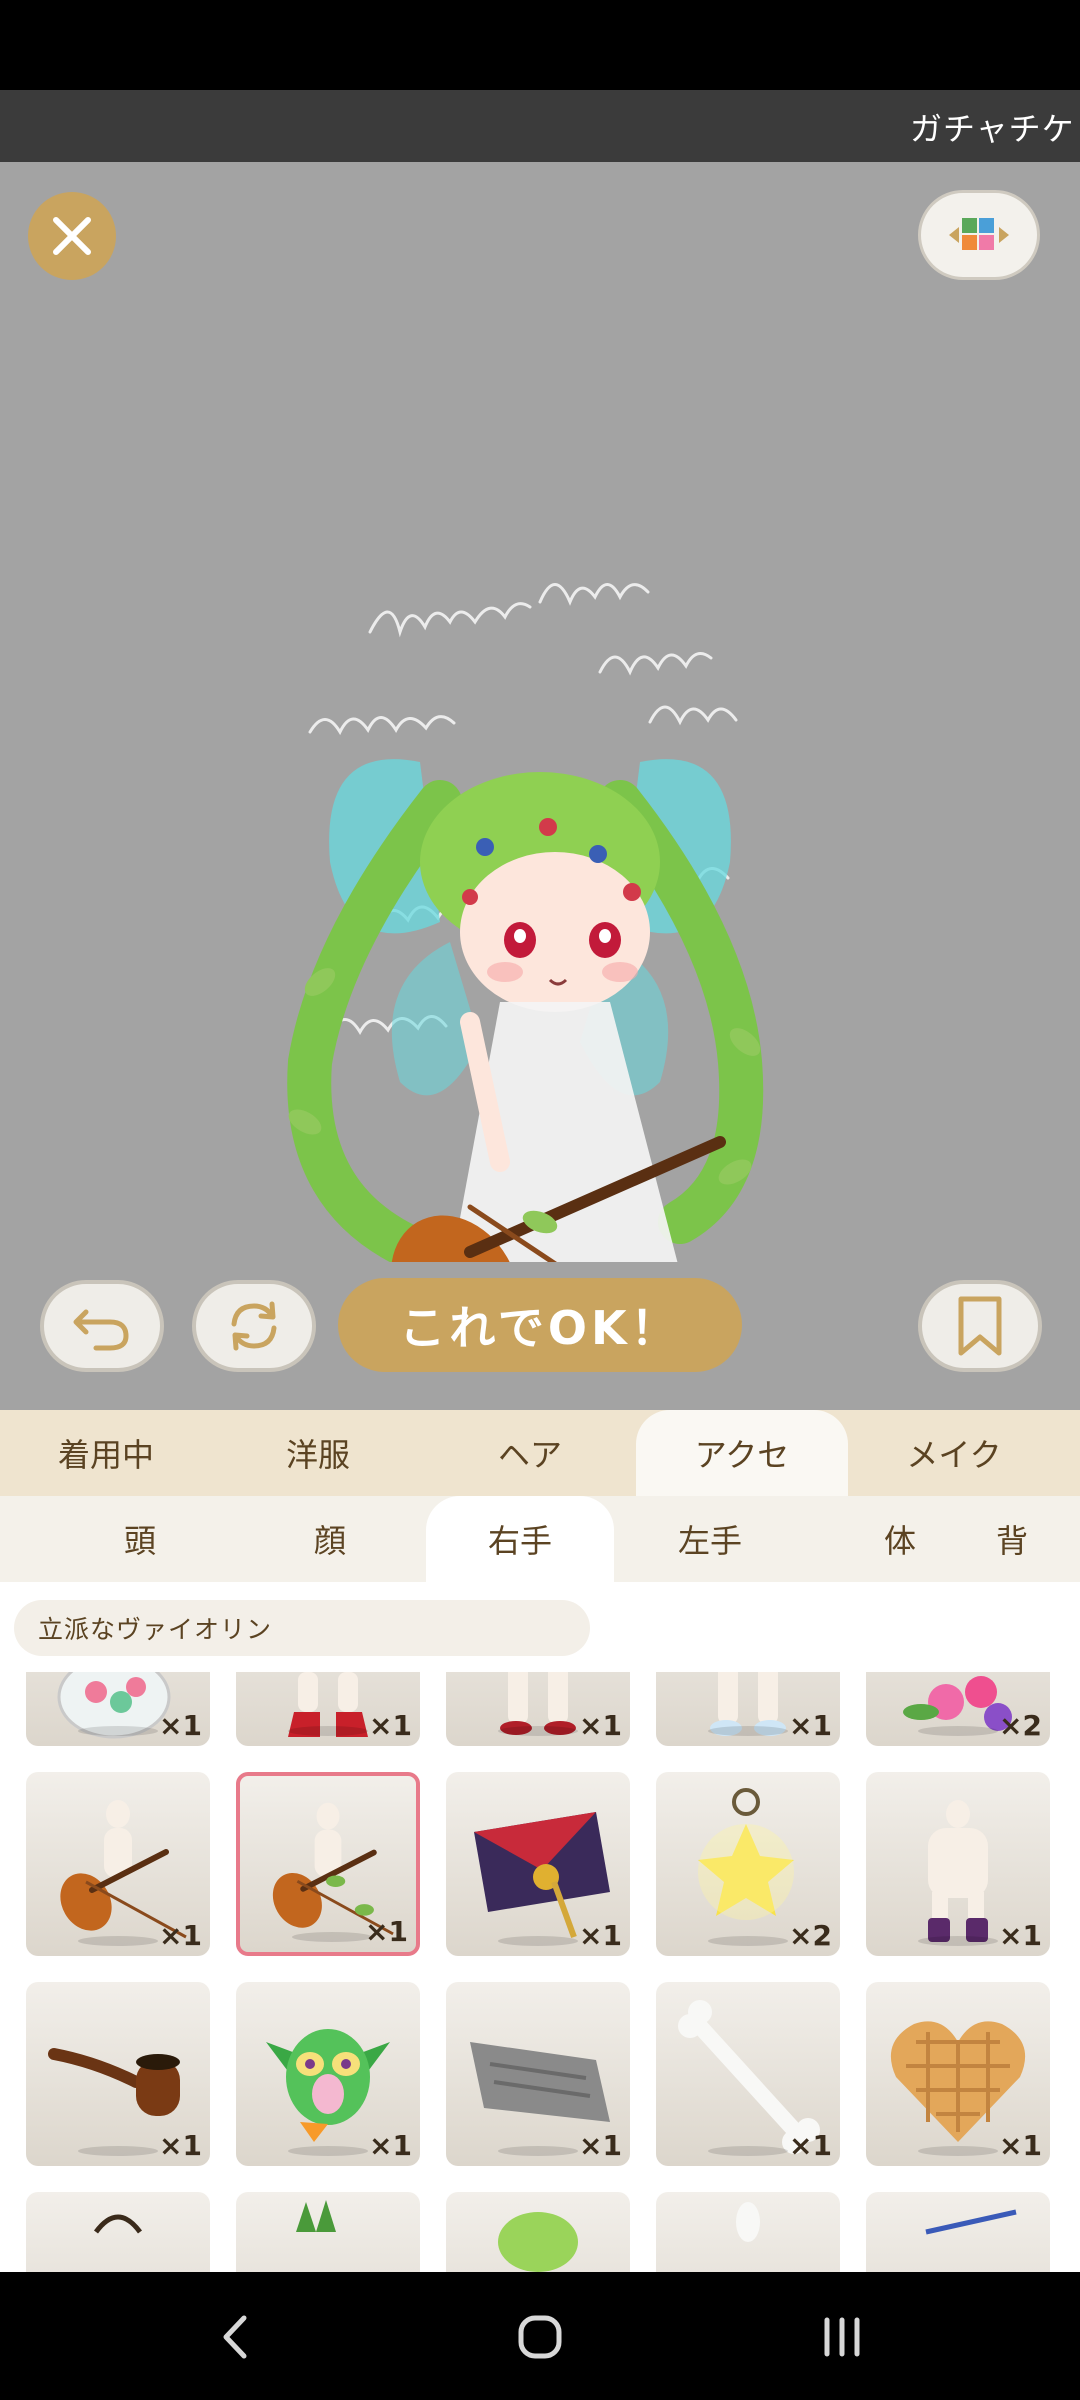 The width and height of the screenshot is (1080, 2400). What do you see at coordinates (101, 1330) in the screenshot?
I see `undo-icon` at bounding box center [101, 1330].